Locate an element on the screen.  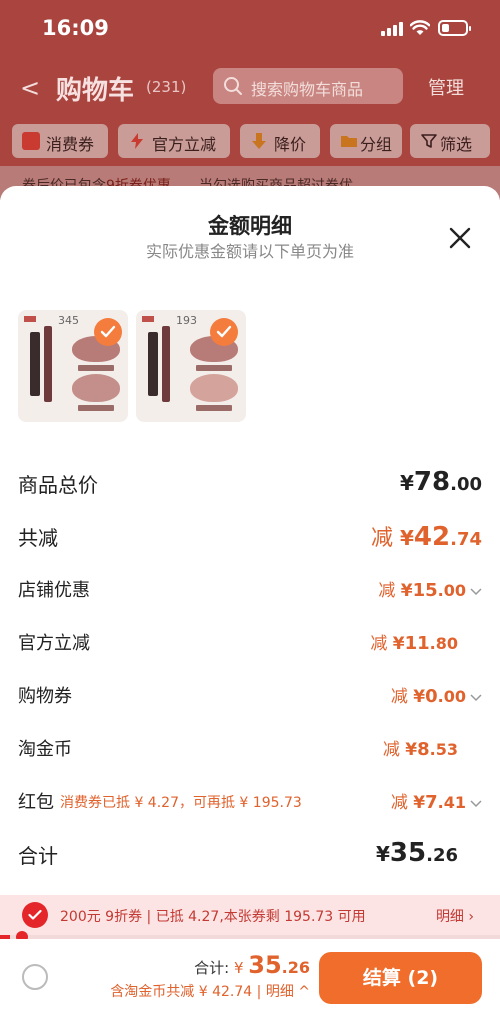
filter-label: 官方立减 is located at coordinates (184, 144).